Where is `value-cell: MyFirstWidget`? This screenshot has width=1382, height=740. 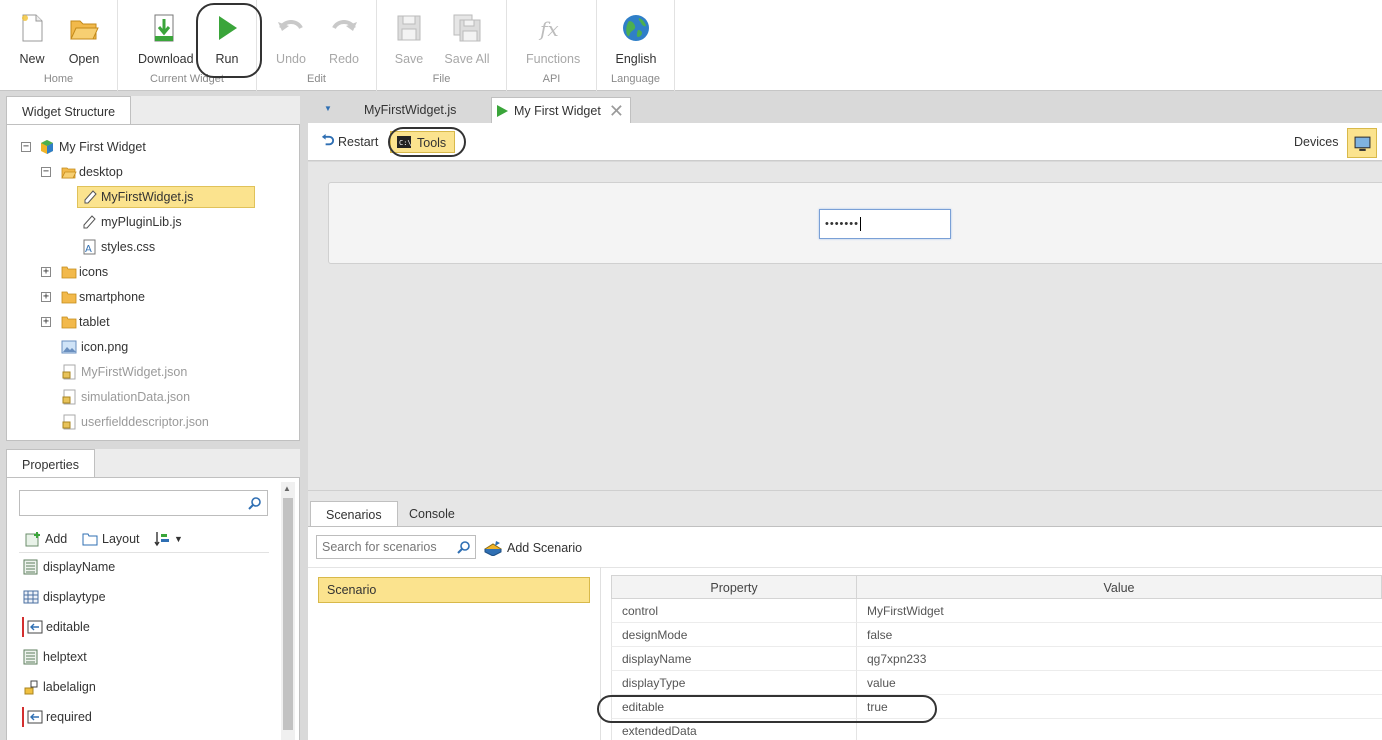
value-cell: MyFirstWidget is located at coordinates (1119, 611).